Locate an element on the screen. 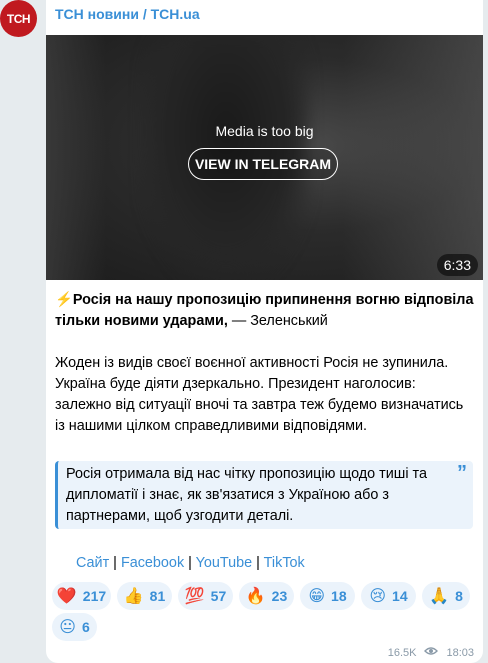 The height and width of the screenshot is (663, 488). link-facebook: Facebook is located at coordinates (152, 563).